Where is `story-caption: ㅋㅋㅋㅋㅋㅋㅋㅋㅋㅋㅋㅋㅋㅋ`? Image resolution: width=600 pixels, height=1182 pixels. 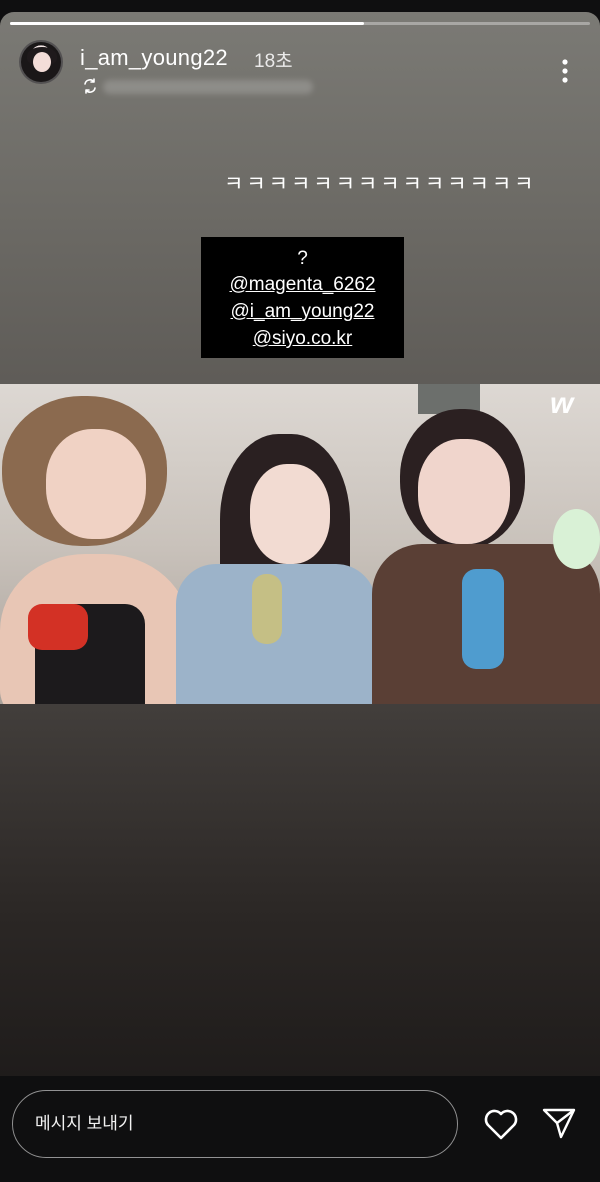 story-caption: ㅋㅋㅋㅋㅋㅋㅋㅋㅋㅋㅋㅋㅋㅋ is located at coordinates (380, 184).